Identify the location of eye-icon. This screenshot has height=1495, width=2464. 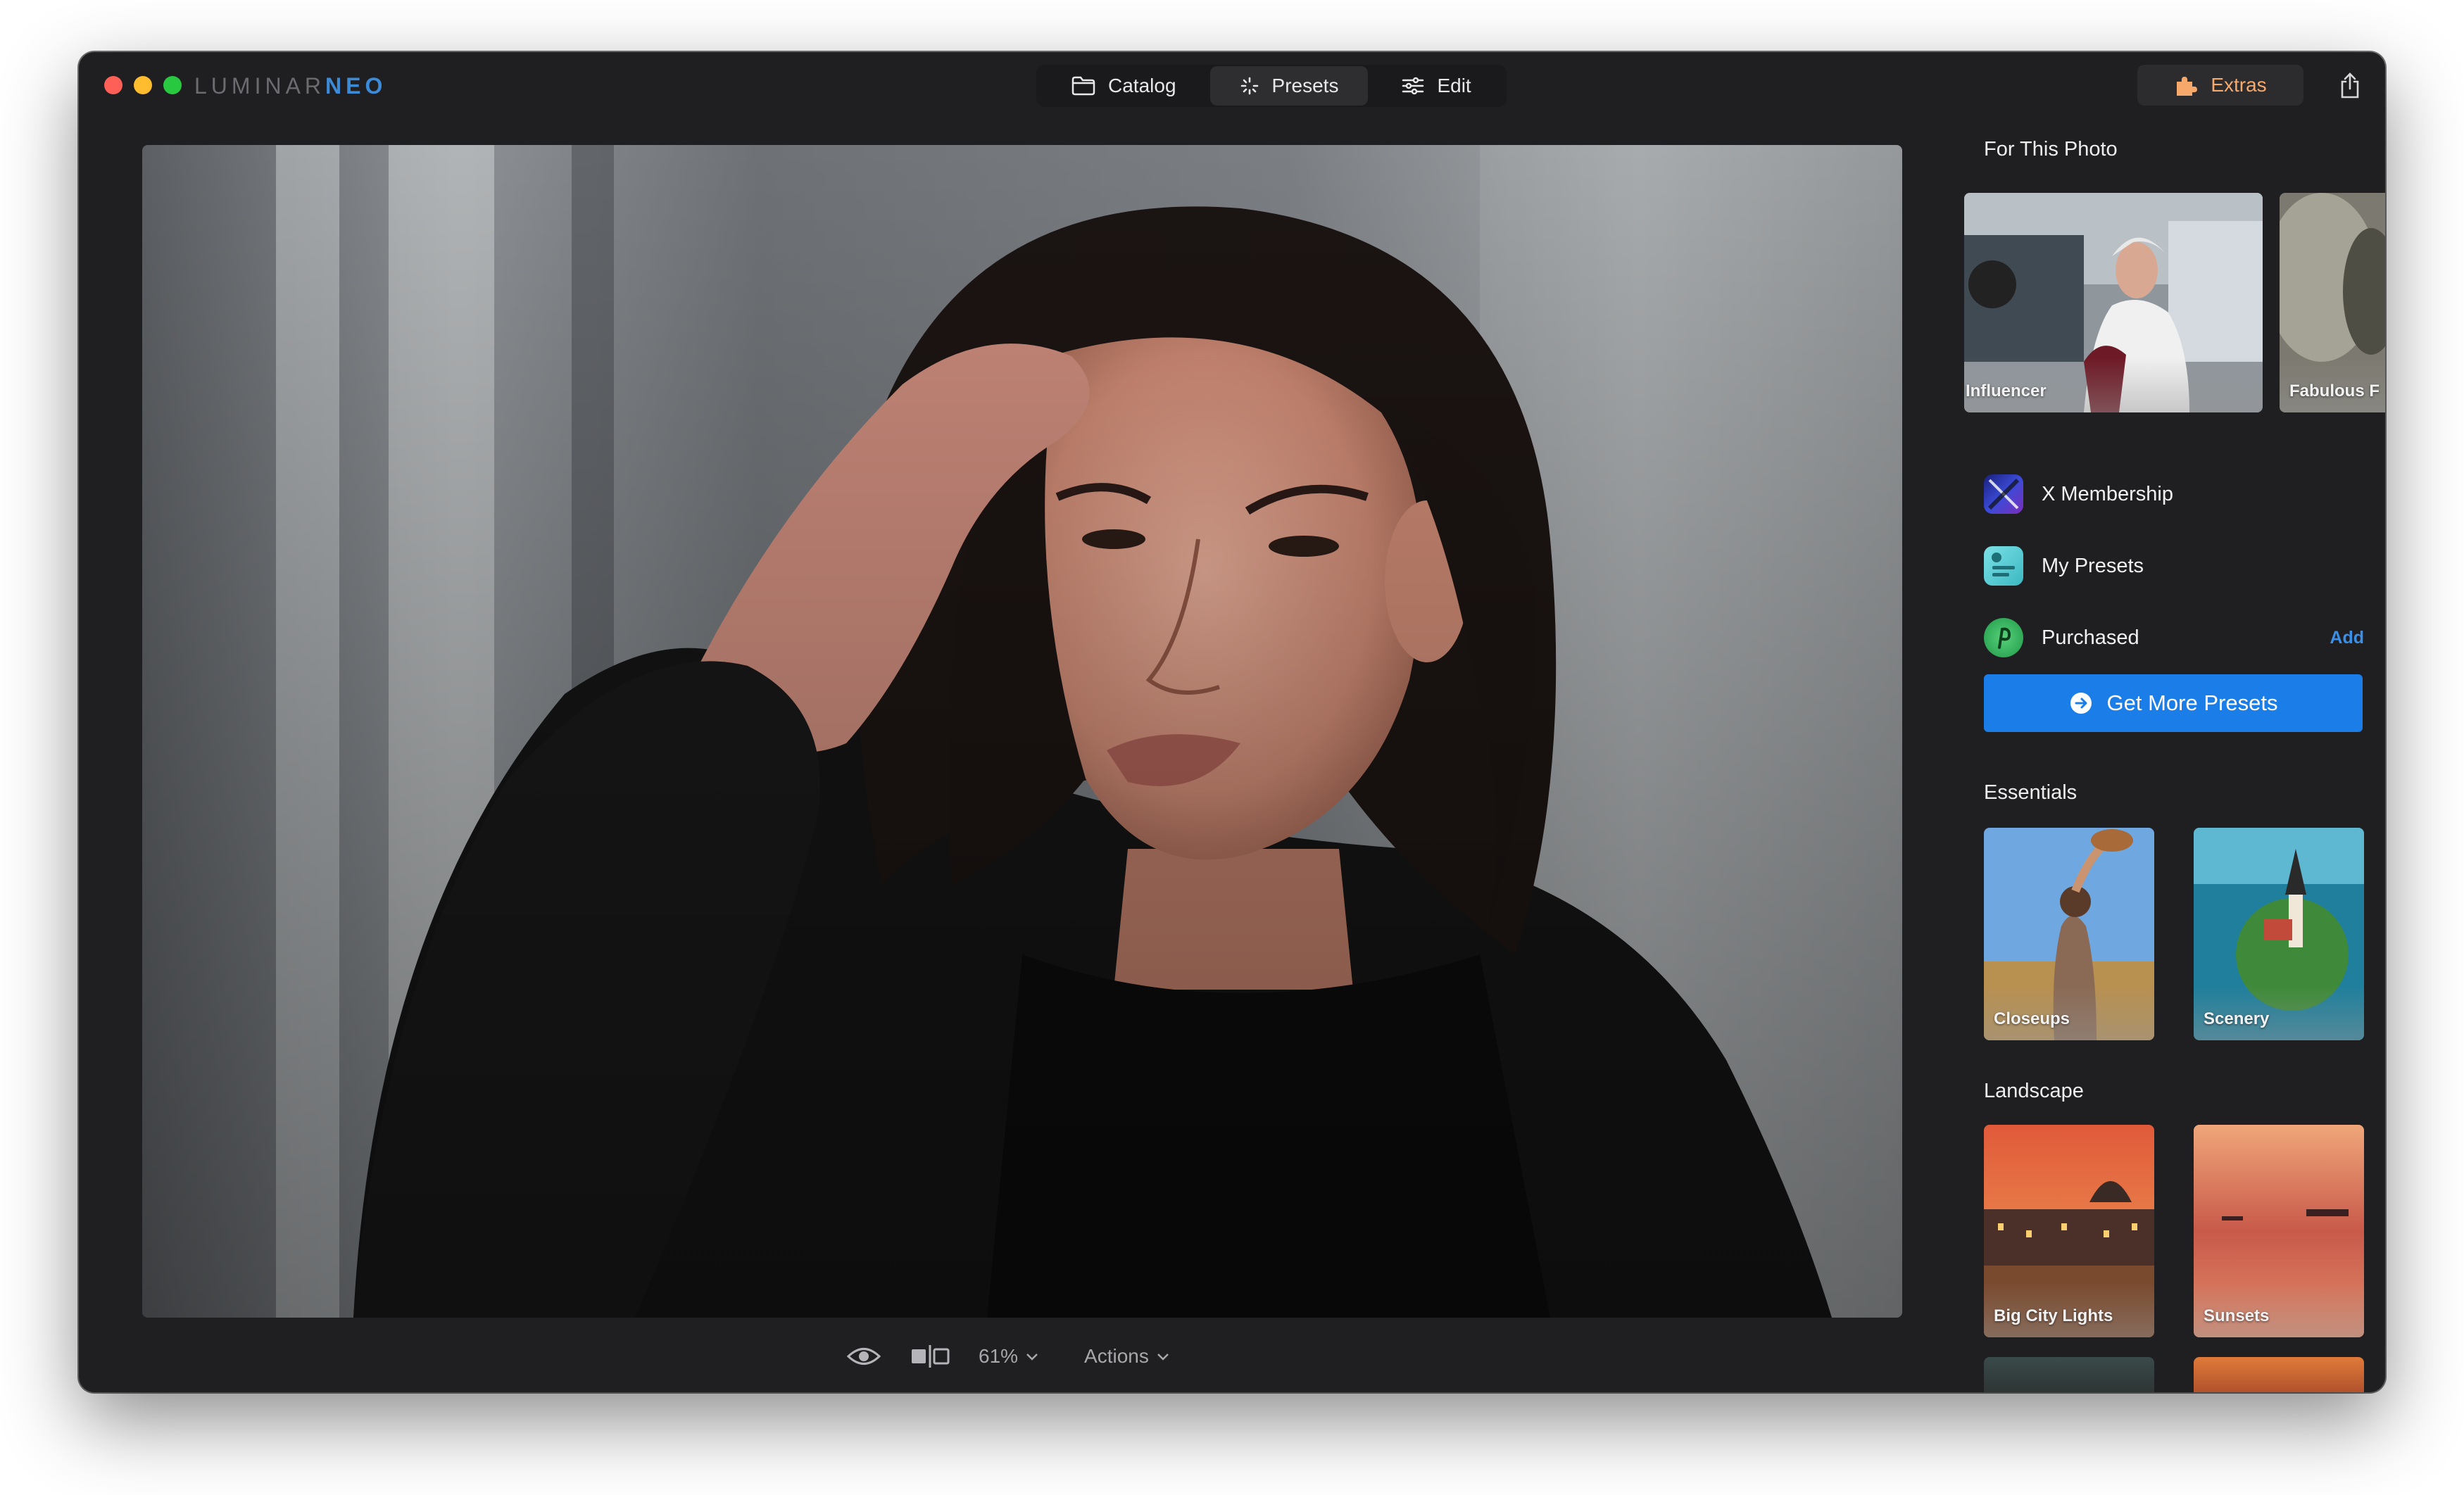
(863, 1356).